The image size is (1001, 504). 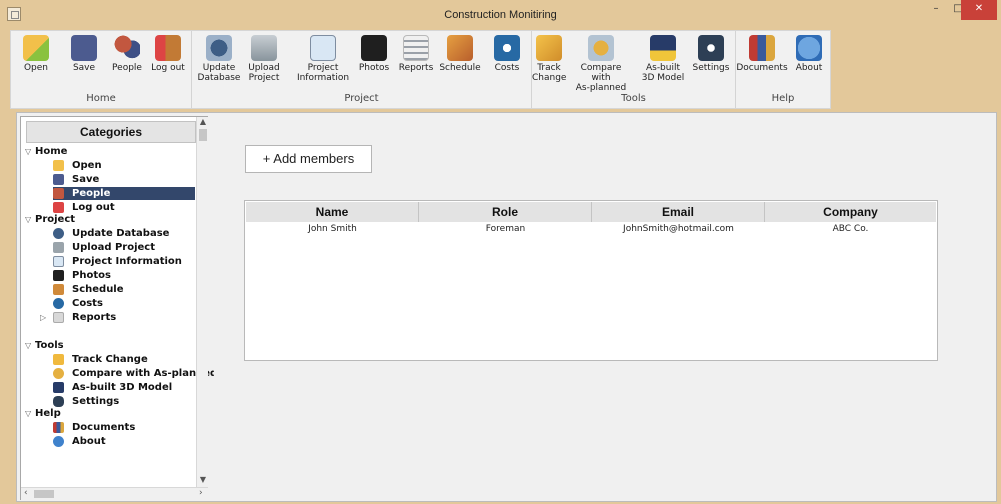 What do you see at coordinates (308, 159) in the screenshot?
I see `add-members-button: + Add members` at bounding box center [308, 159].